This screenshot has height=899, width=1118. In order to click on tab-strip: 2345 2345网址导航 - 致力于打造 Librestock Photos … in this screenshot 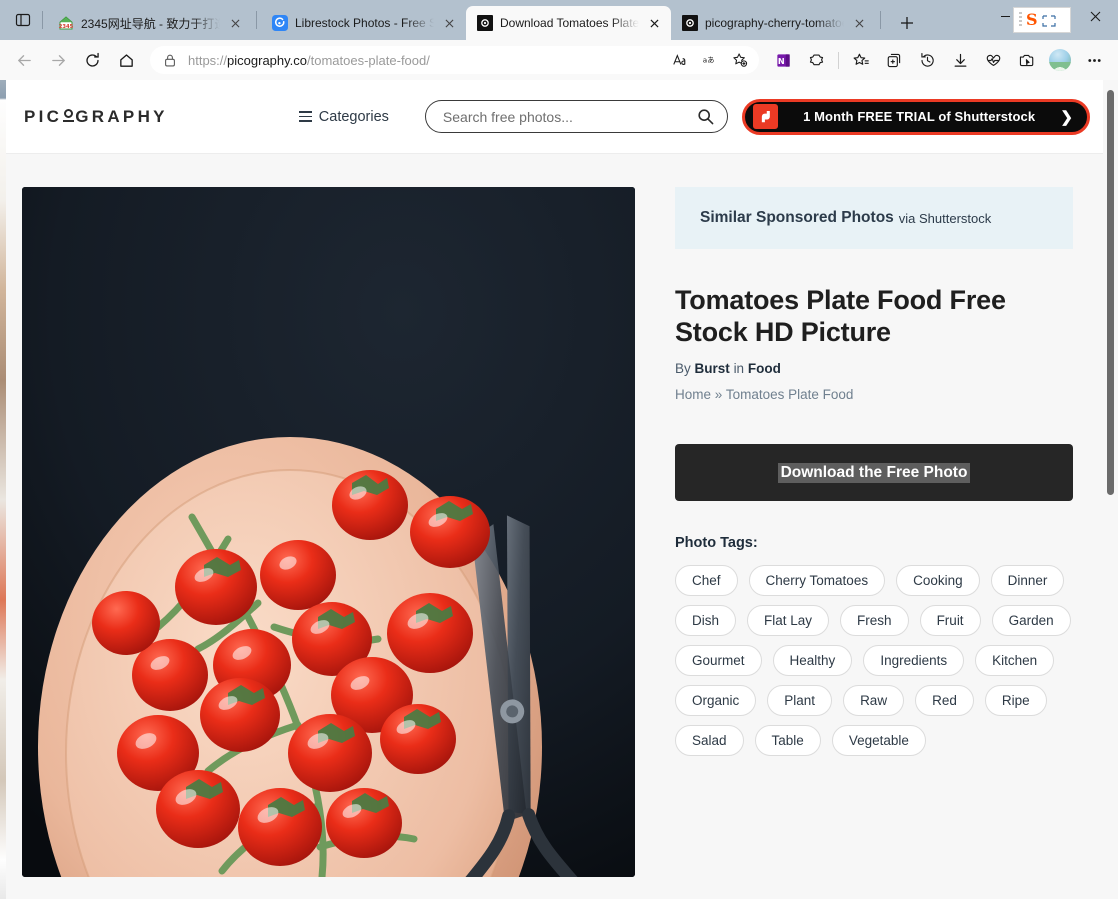, I will do `click(491, 20)`.